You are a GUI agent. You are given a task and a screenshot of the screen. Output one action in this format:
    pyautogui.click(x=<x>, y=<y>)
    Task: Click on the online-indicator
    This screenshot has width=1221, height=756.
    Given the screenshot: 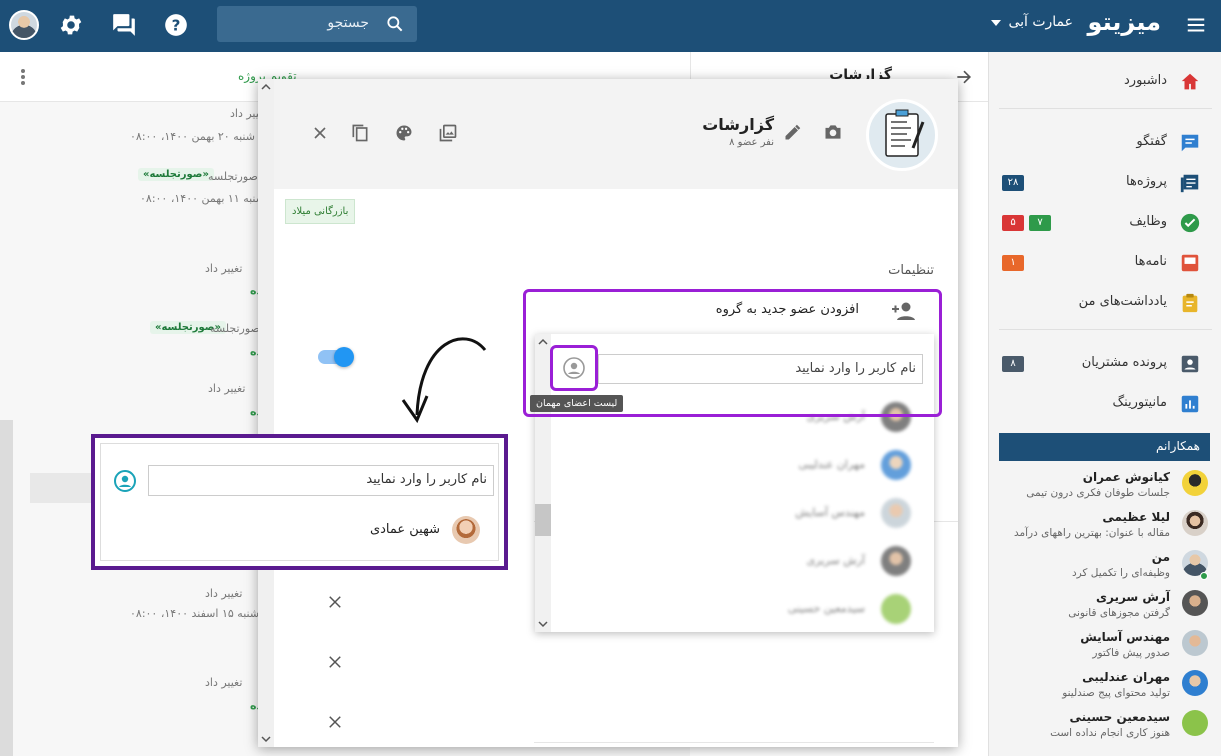 What is the action you would take?
    pyautogui.click(x=1204, y=576)
    